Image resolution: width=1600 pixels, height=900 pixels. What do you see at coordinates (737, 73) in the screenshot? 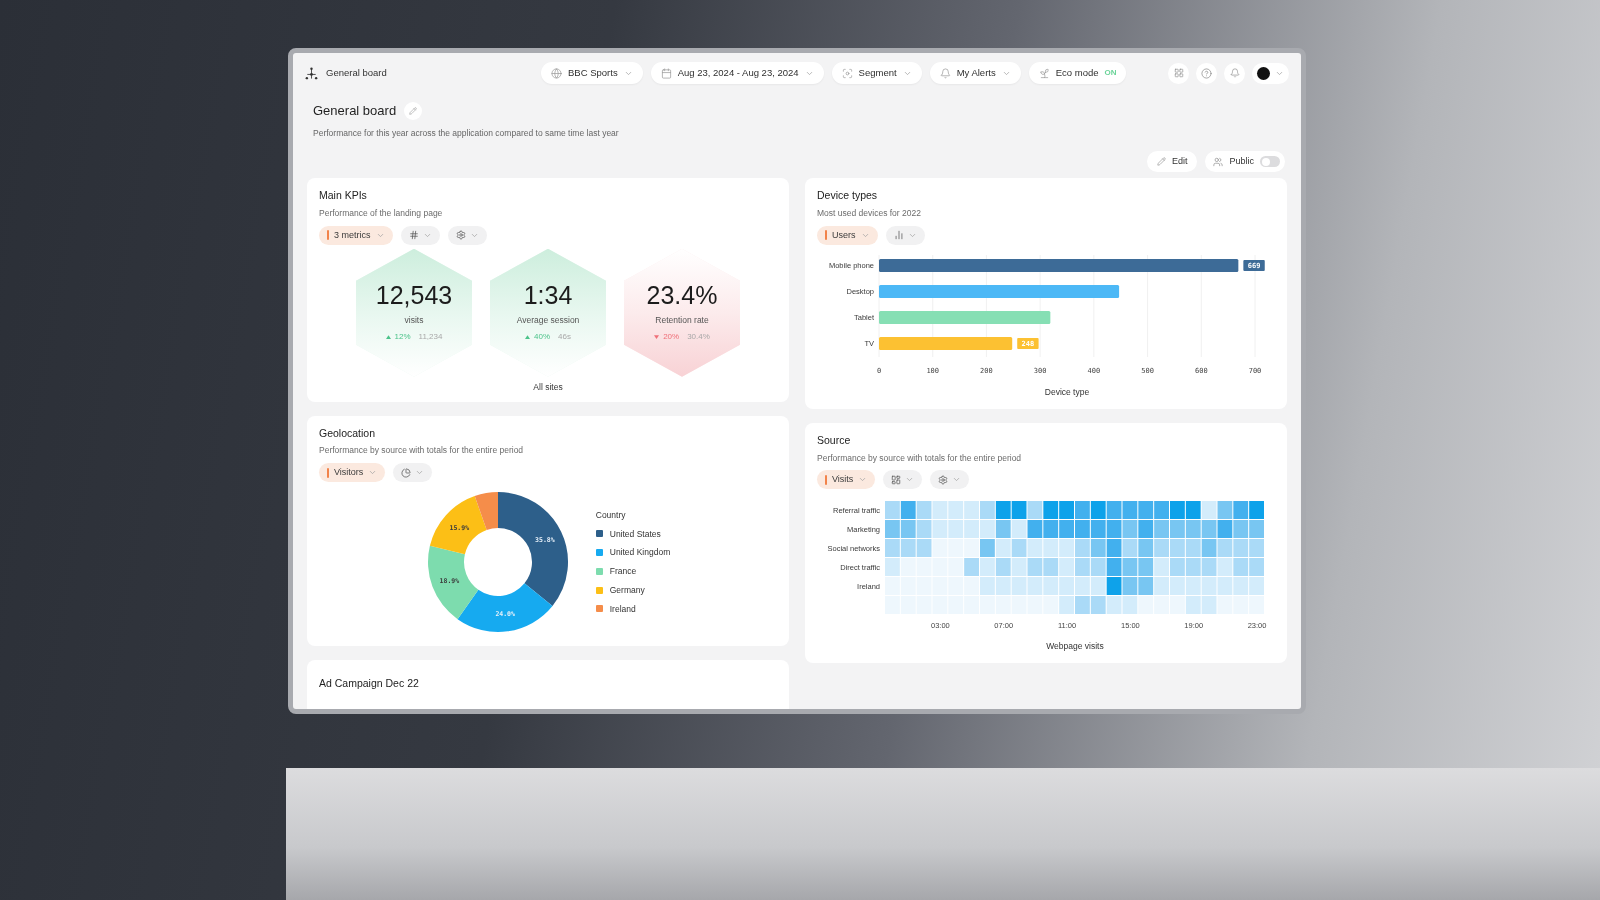
I see `filter-dropdown: Aug 23, 2024 - Aug 23, 2024` at bounding box center [737, 73].